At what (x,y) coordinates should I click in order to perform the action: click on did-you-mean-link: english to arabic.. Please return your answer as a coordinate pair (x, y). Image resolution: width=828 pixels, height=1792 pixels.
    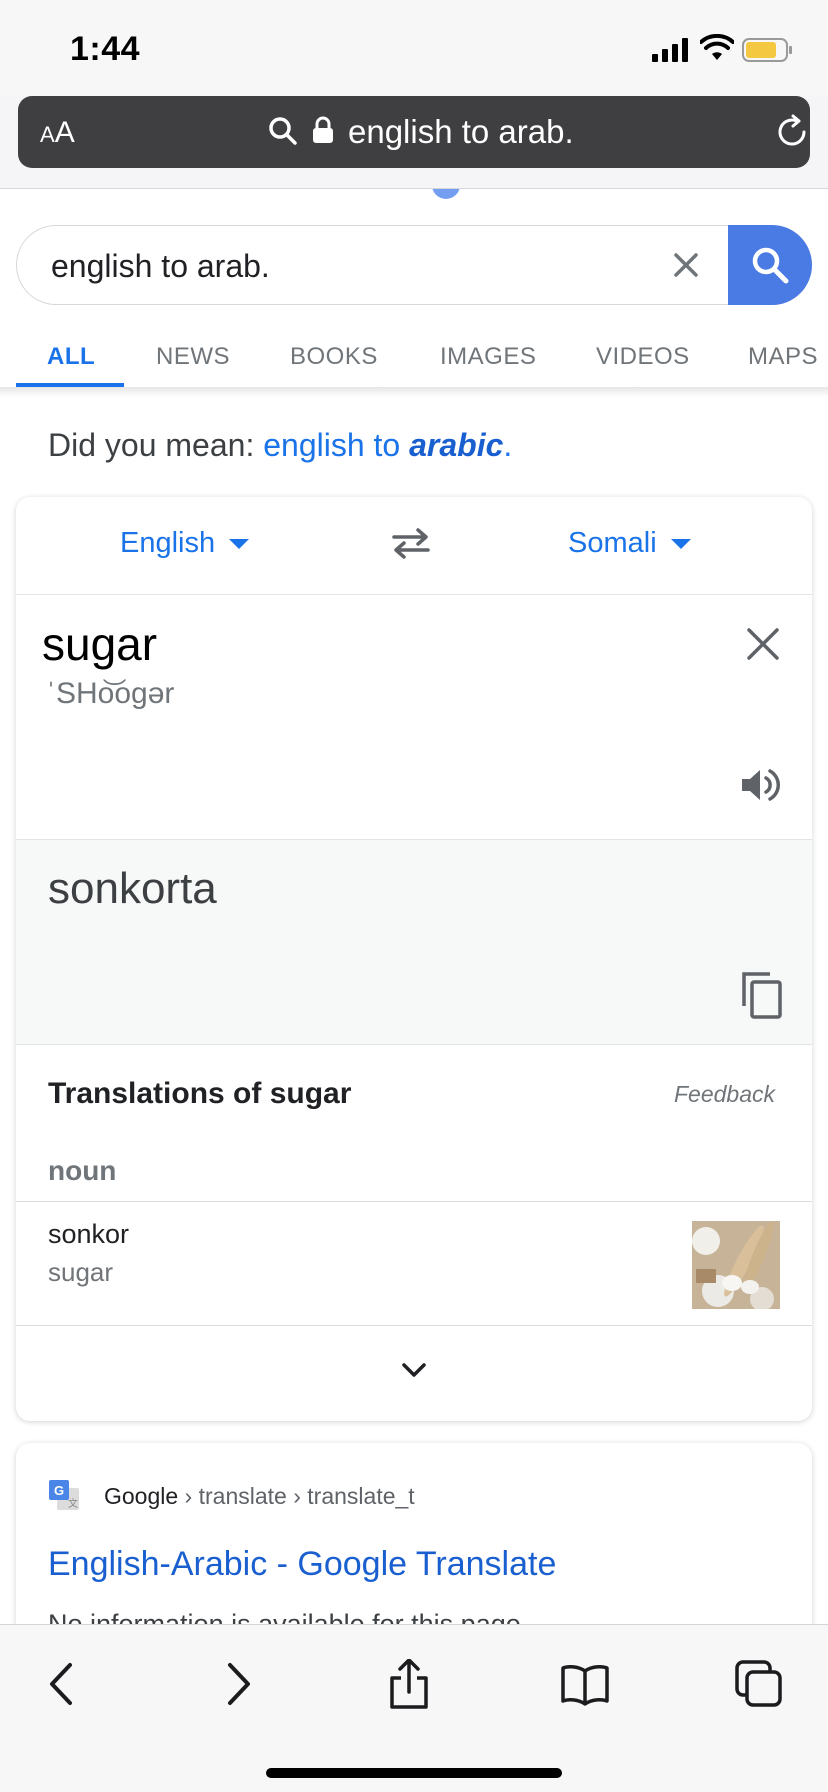
    Looking at the image, I should click on (387, 445).